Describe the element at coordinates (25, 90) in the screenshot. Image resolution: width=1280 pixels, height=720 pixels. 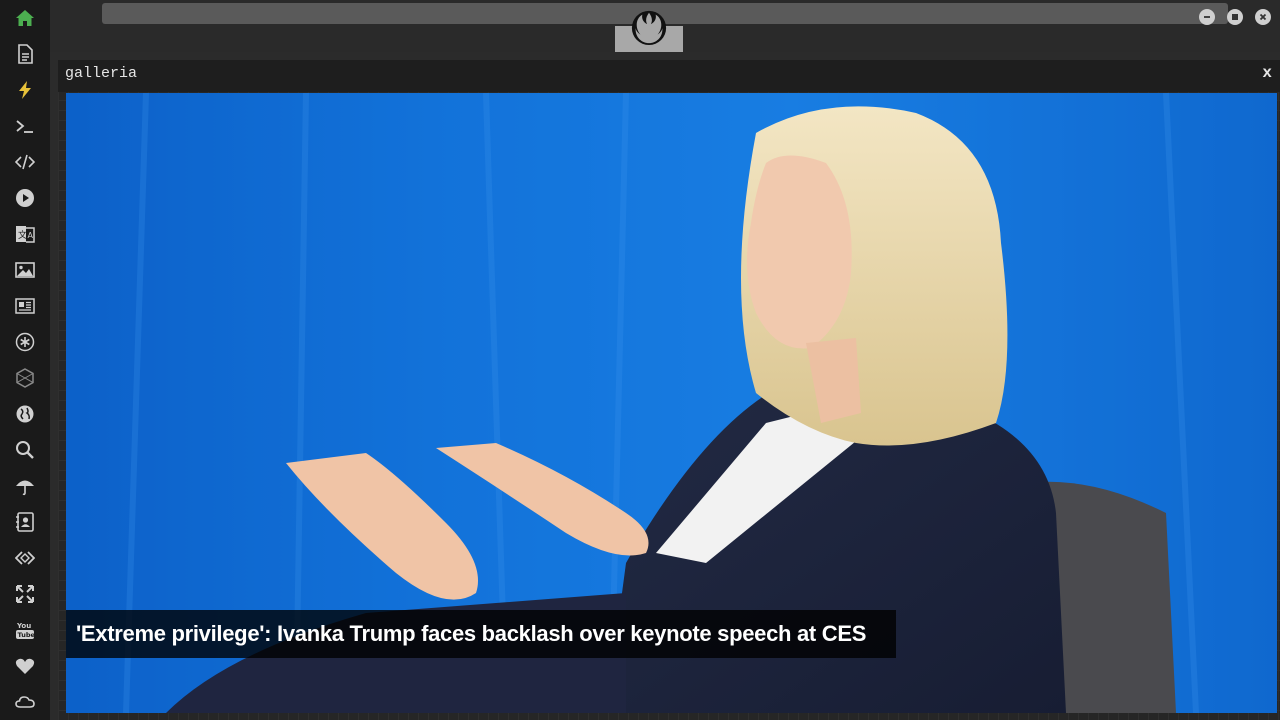
I see `lightning-icon` at that location.